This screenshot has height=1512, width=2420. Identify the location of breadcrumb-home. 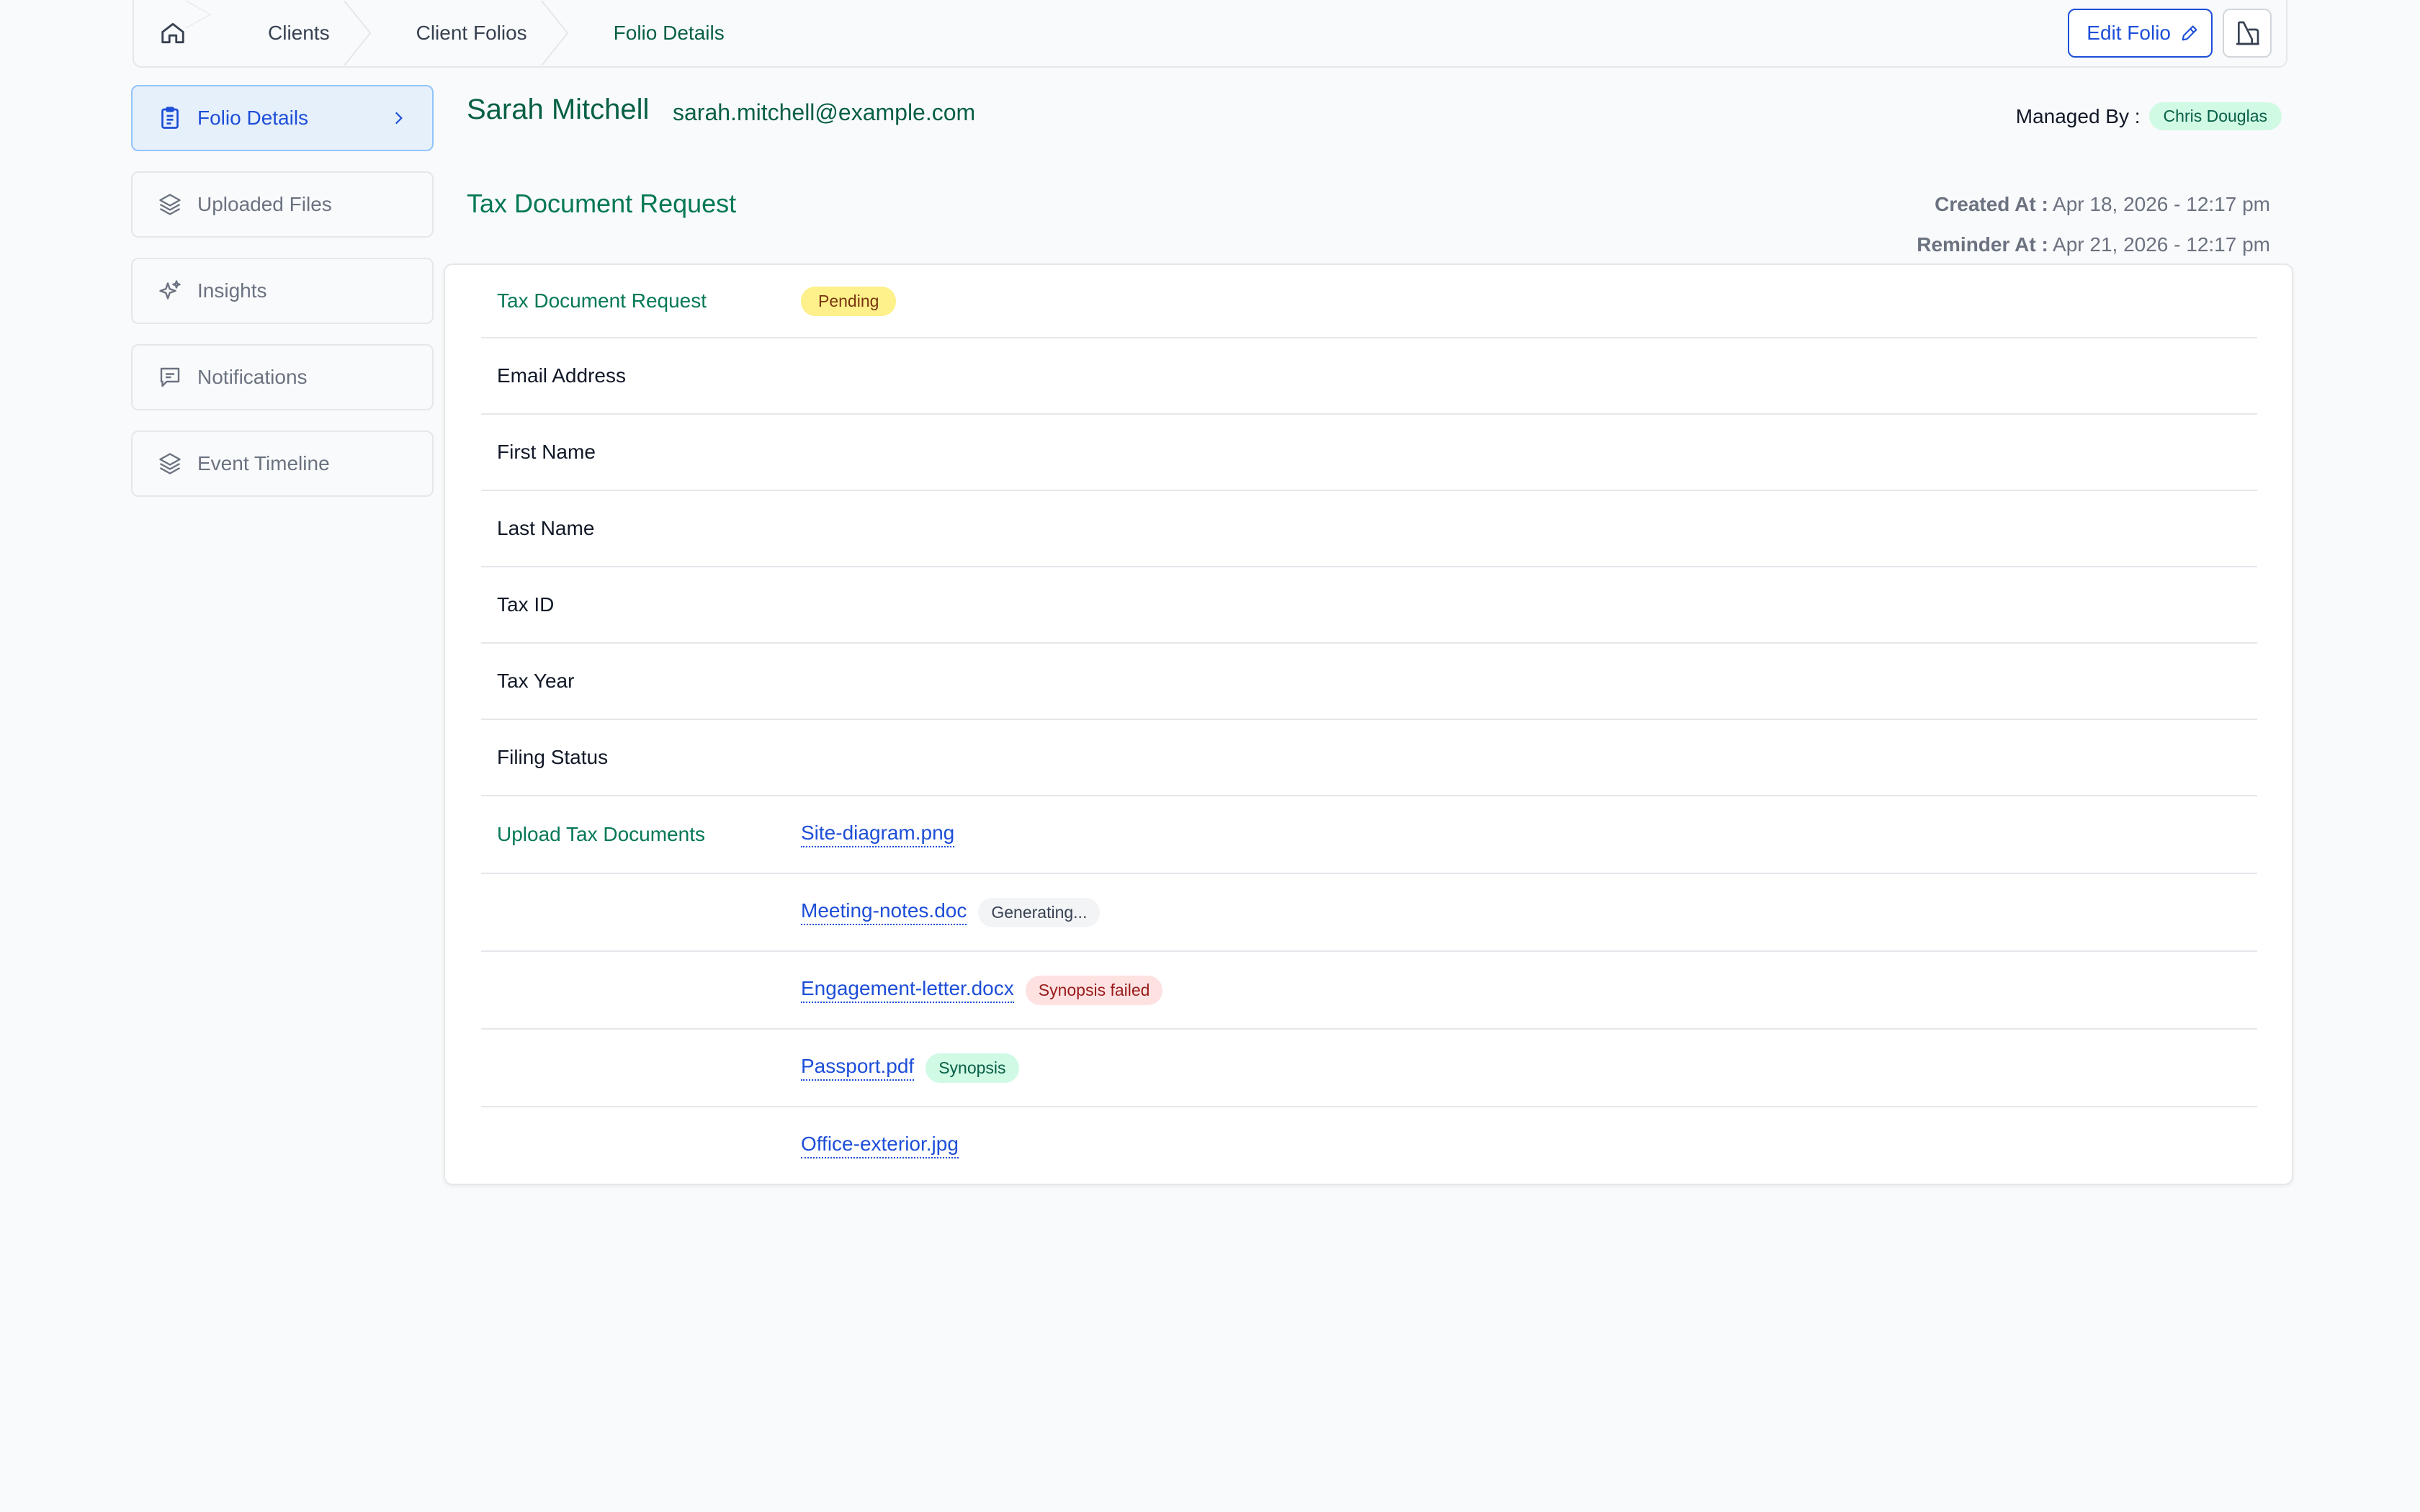
(173, 33).